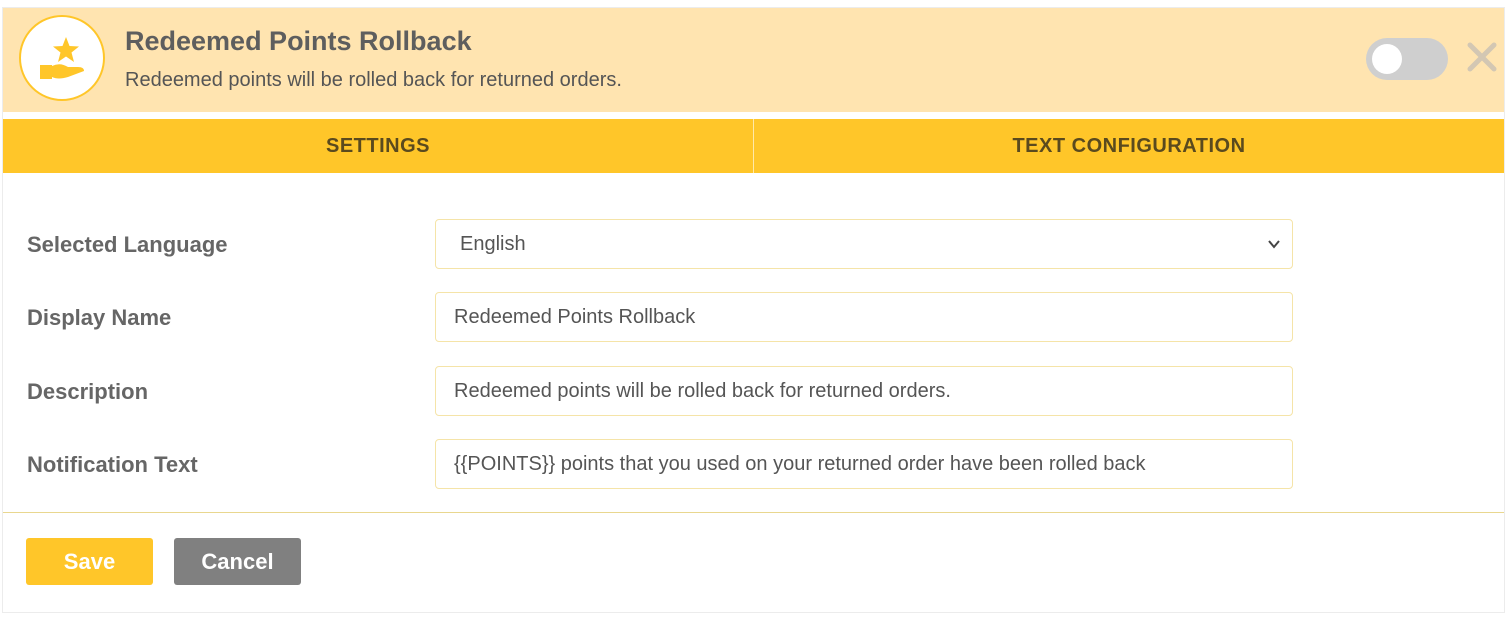  I want to click on language-selected-value: English, so click(493, 243).